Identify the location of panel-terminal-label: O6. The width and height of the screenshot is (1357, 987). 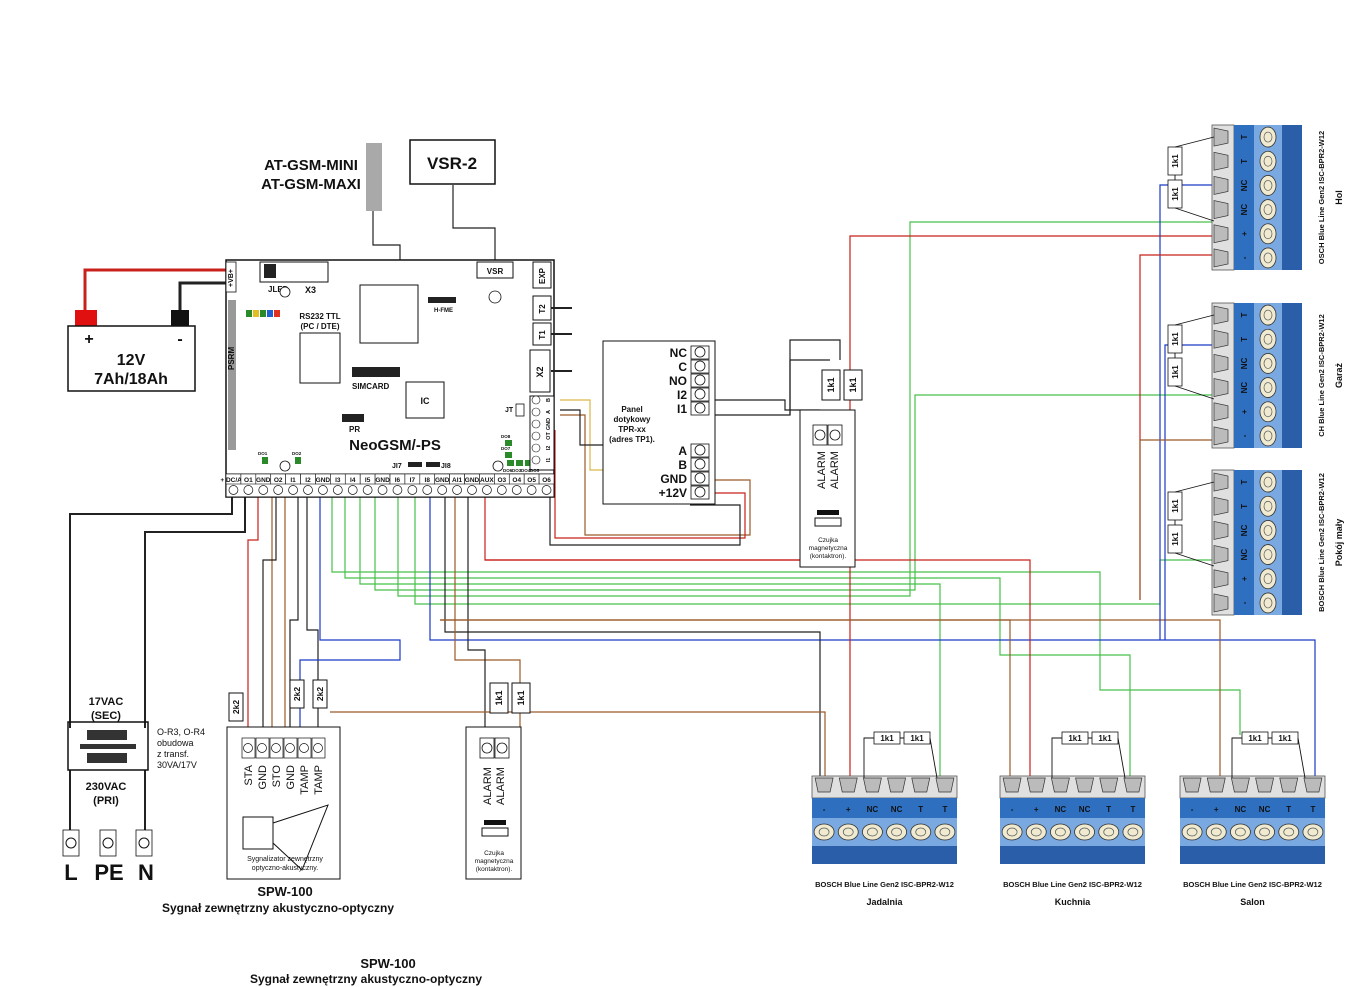
(546, 480).